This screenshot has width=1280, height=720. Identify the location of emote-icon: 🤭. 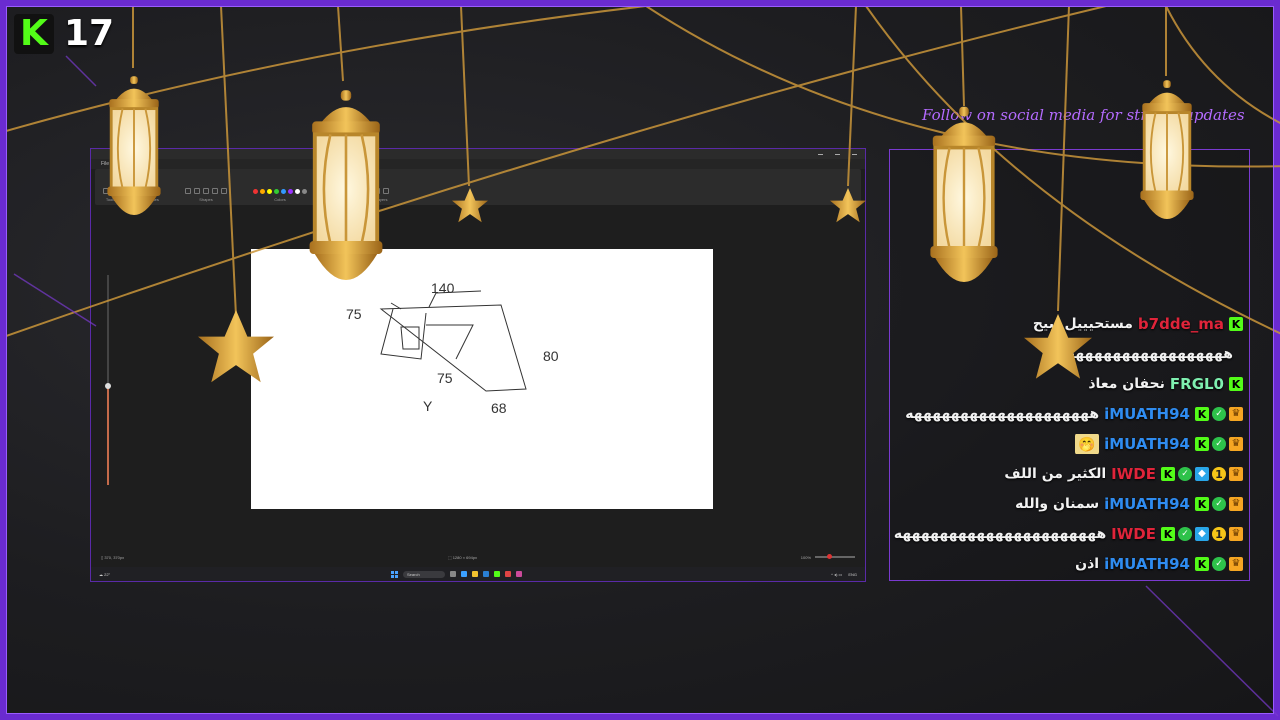
(1087, 444).